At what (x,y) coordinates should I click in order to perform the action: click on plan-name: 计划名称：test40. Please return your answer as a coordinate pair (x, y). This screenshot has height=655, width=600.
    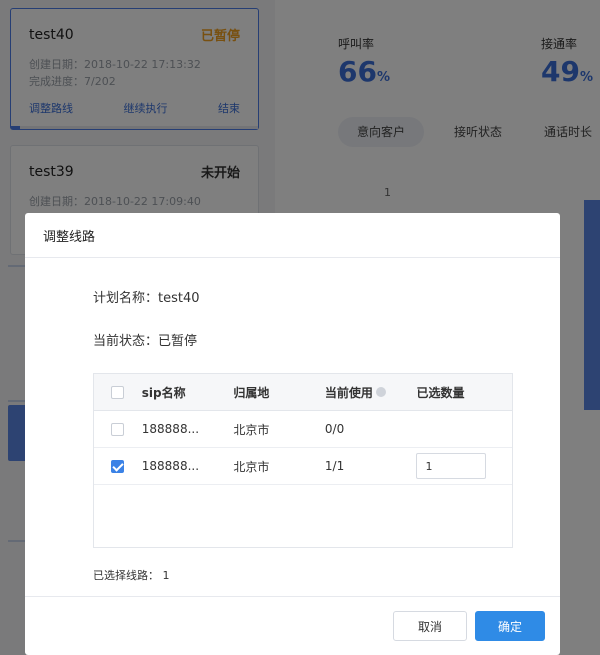
    Looking at the image, I should click on (146, 298).